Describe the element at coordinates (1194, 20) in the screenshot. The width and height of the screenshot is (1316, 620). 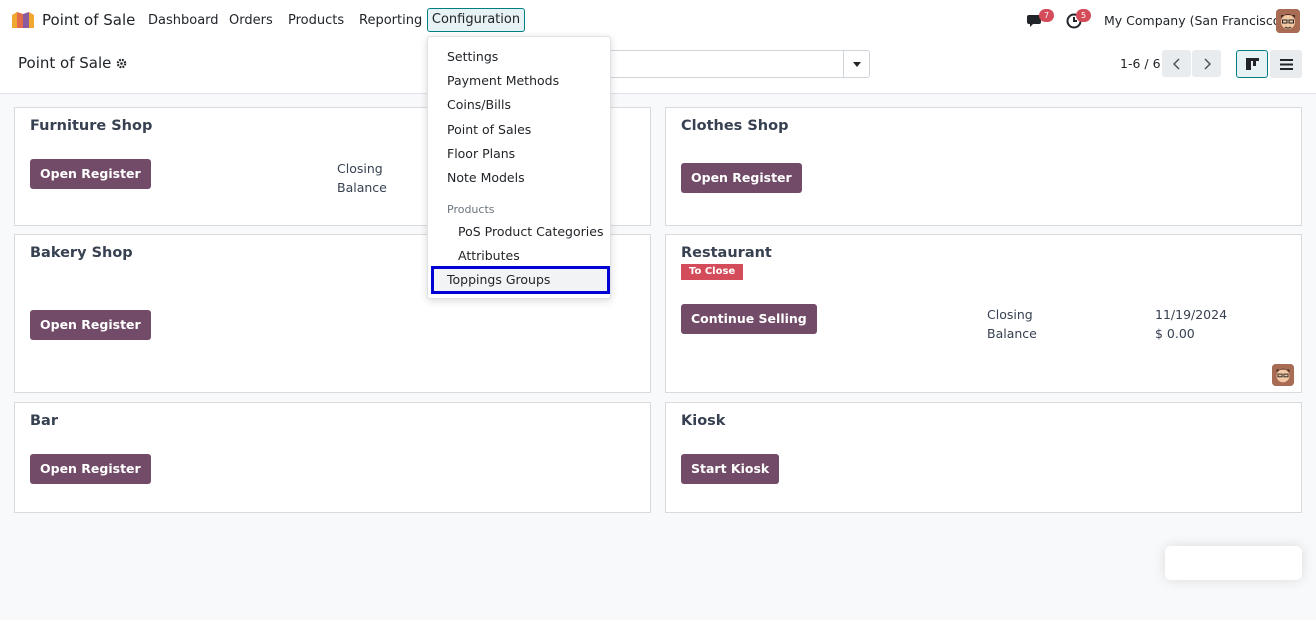
I see `company-switcher: My Company (San Francisco)` at that location.